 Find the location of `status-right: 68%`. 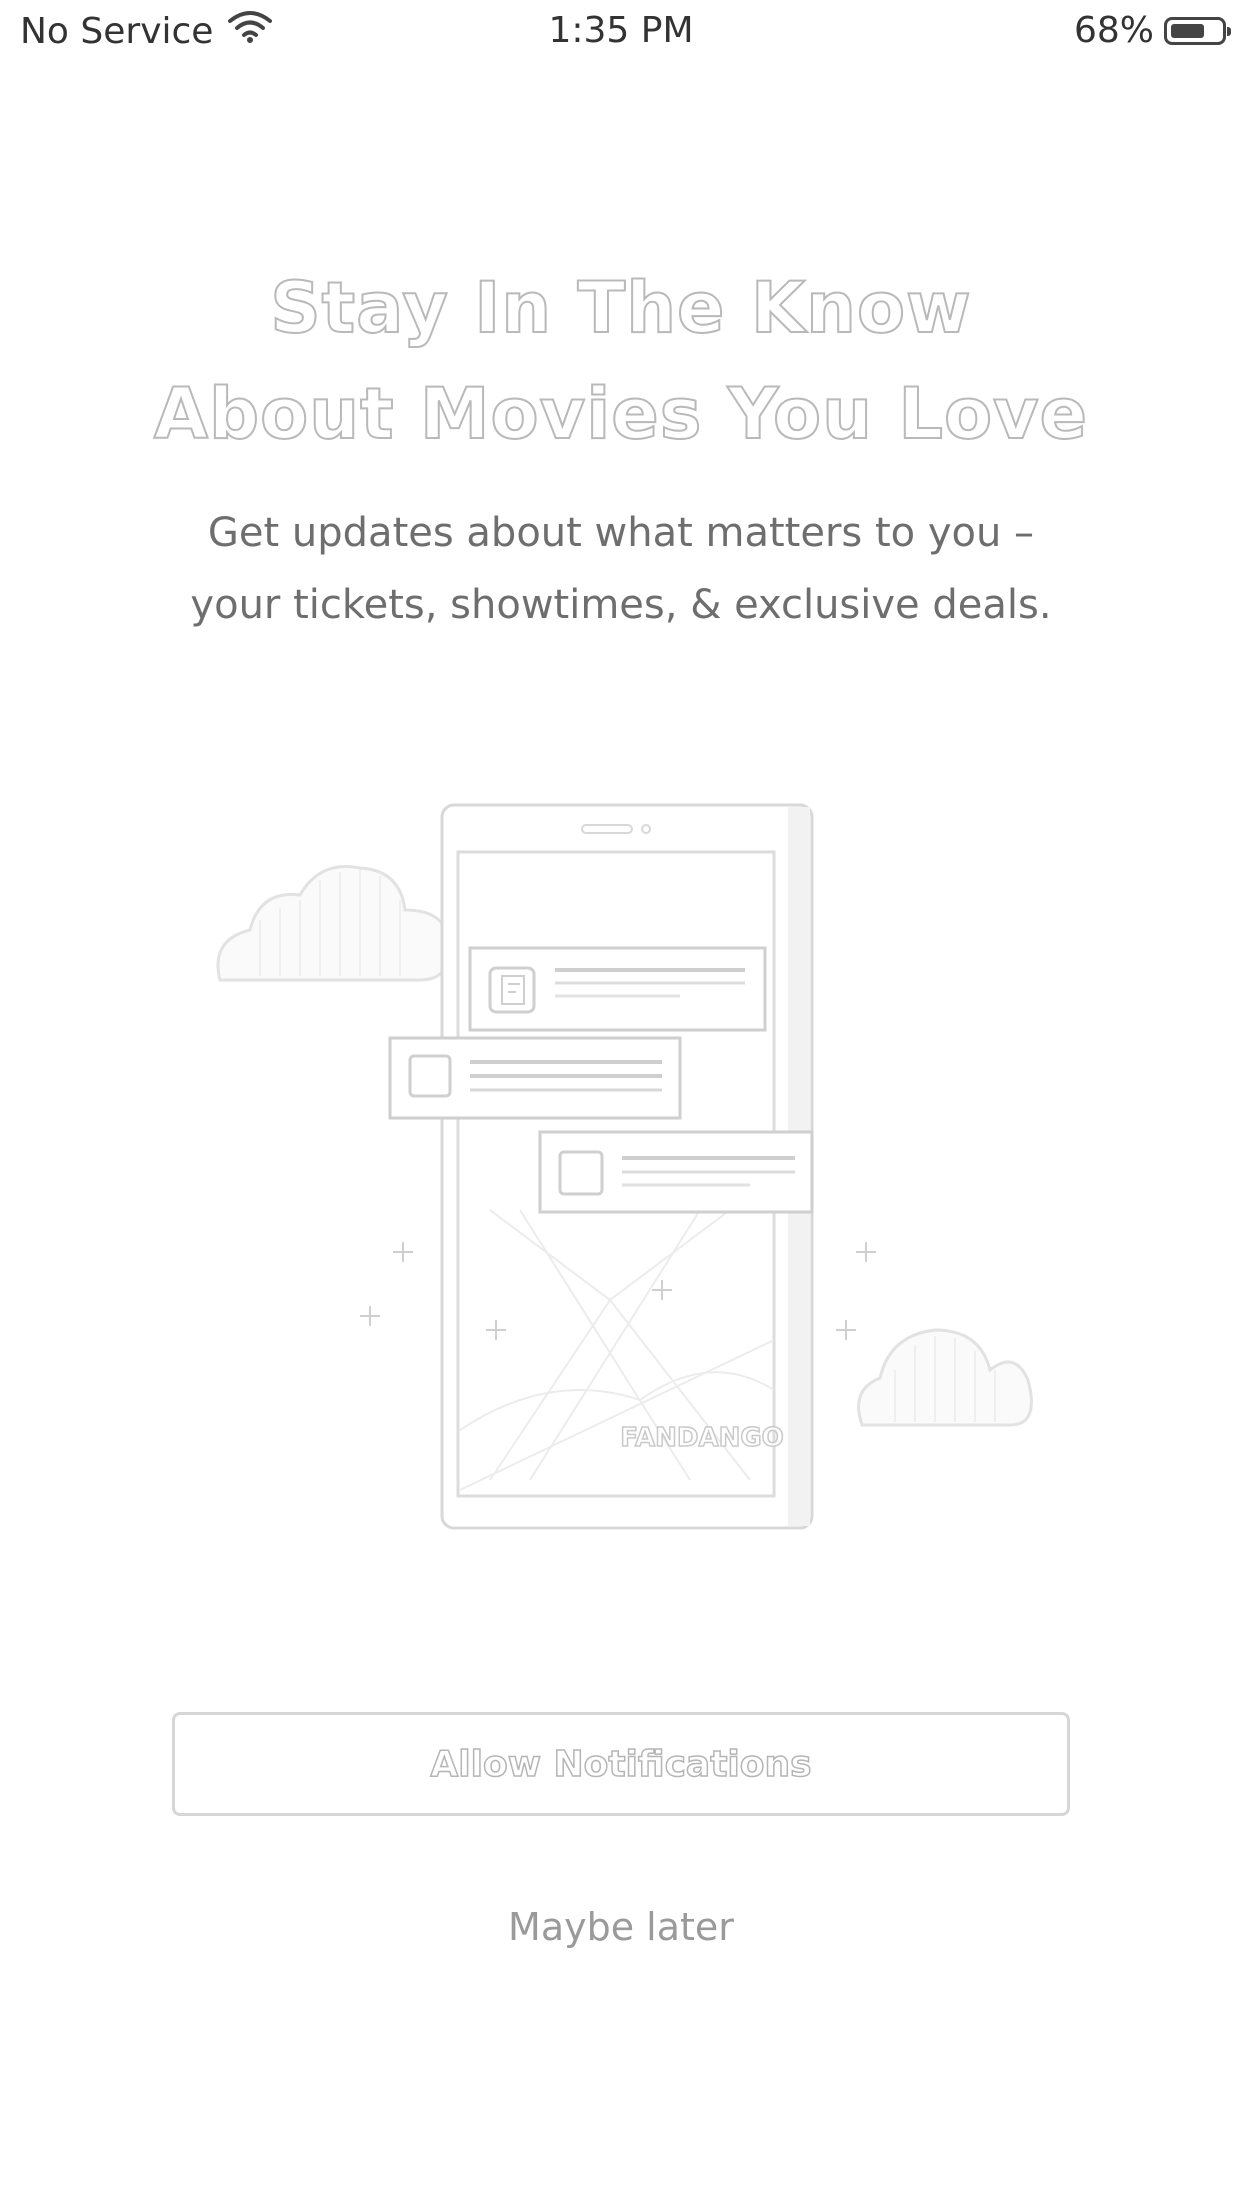

status-right: 68% is located at coordinates (1152, 30).